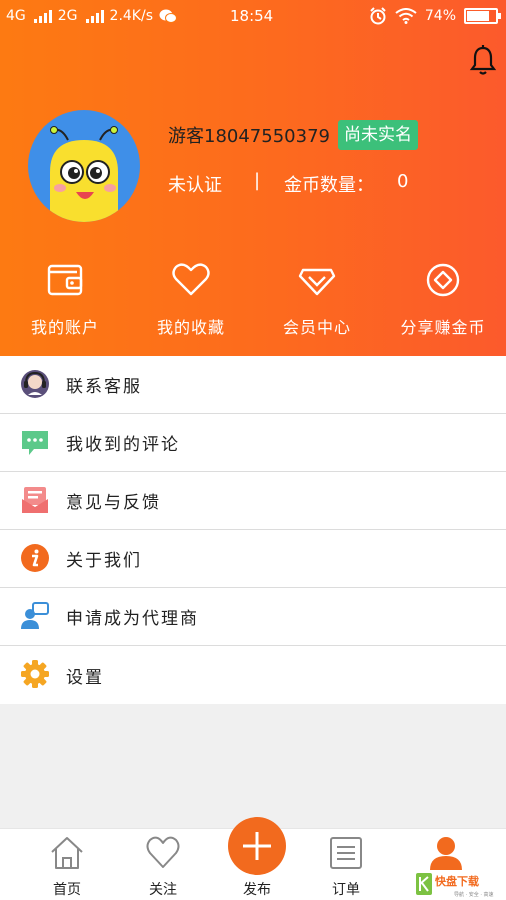 Image resolution: width=506 pixels, height=900 pixels. Describe the element at coordinates (483, 60) in the screenshot. I see `notification-bell-icon` at that location.